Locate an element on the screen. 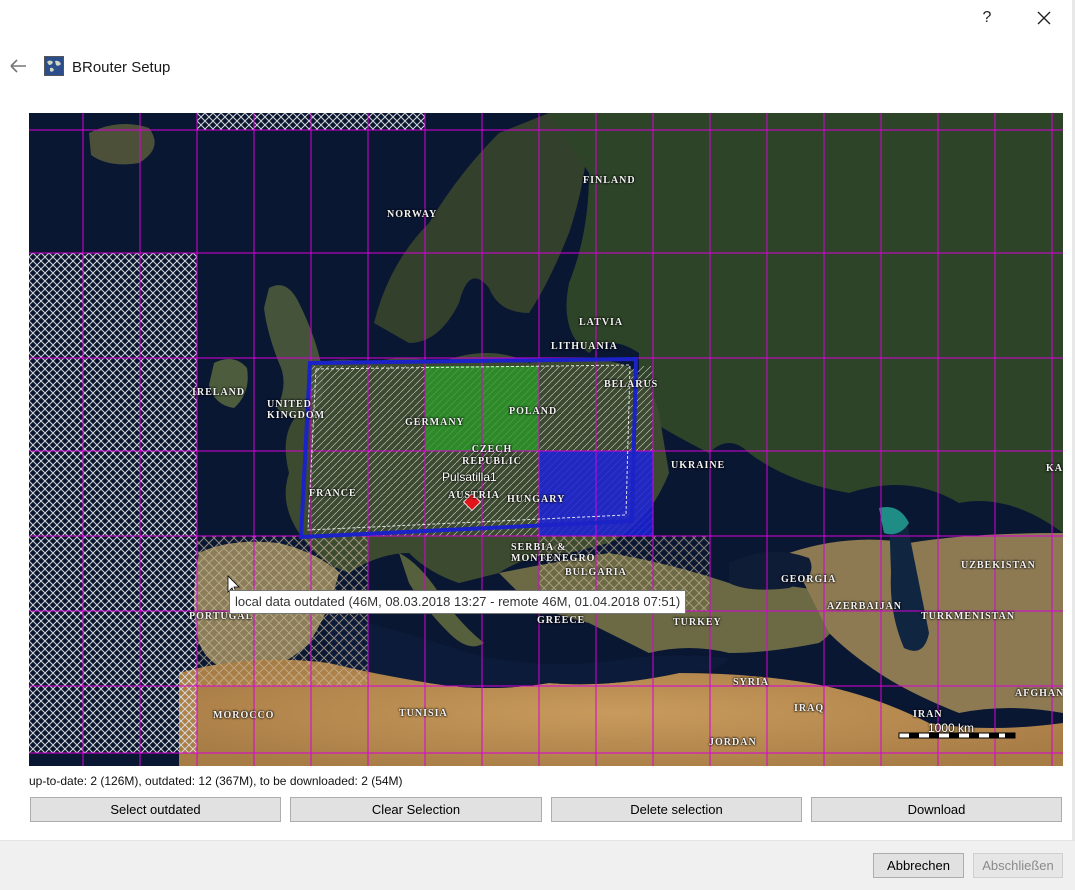 Image resolution: width=1075 pixels, height=890 pixels. marker-label: Pulsatilla1 is located at coordinates (469, 477).